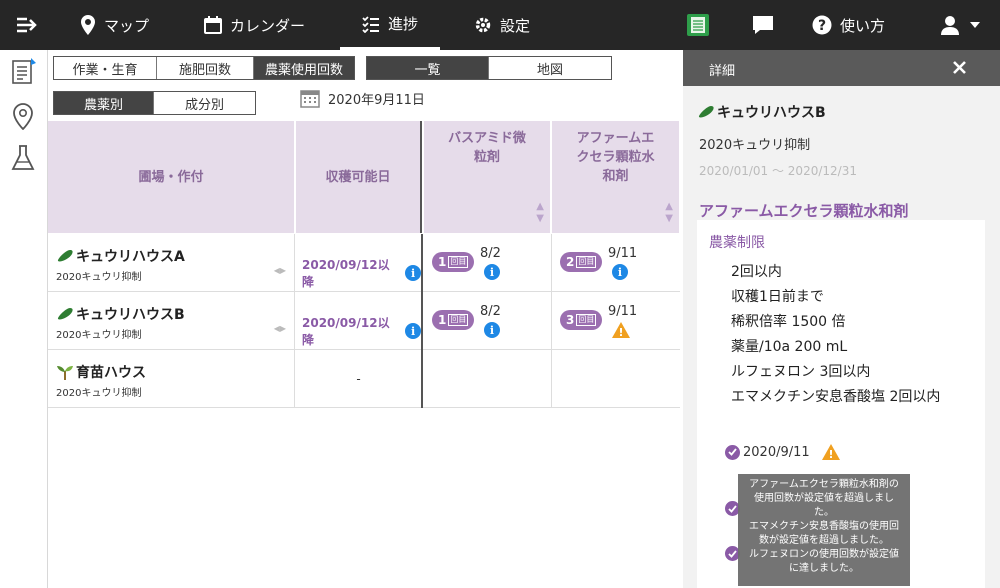 This screenshot has height=588, width=1000. I want to click on sidebar-flask-button, so click(23, 160).